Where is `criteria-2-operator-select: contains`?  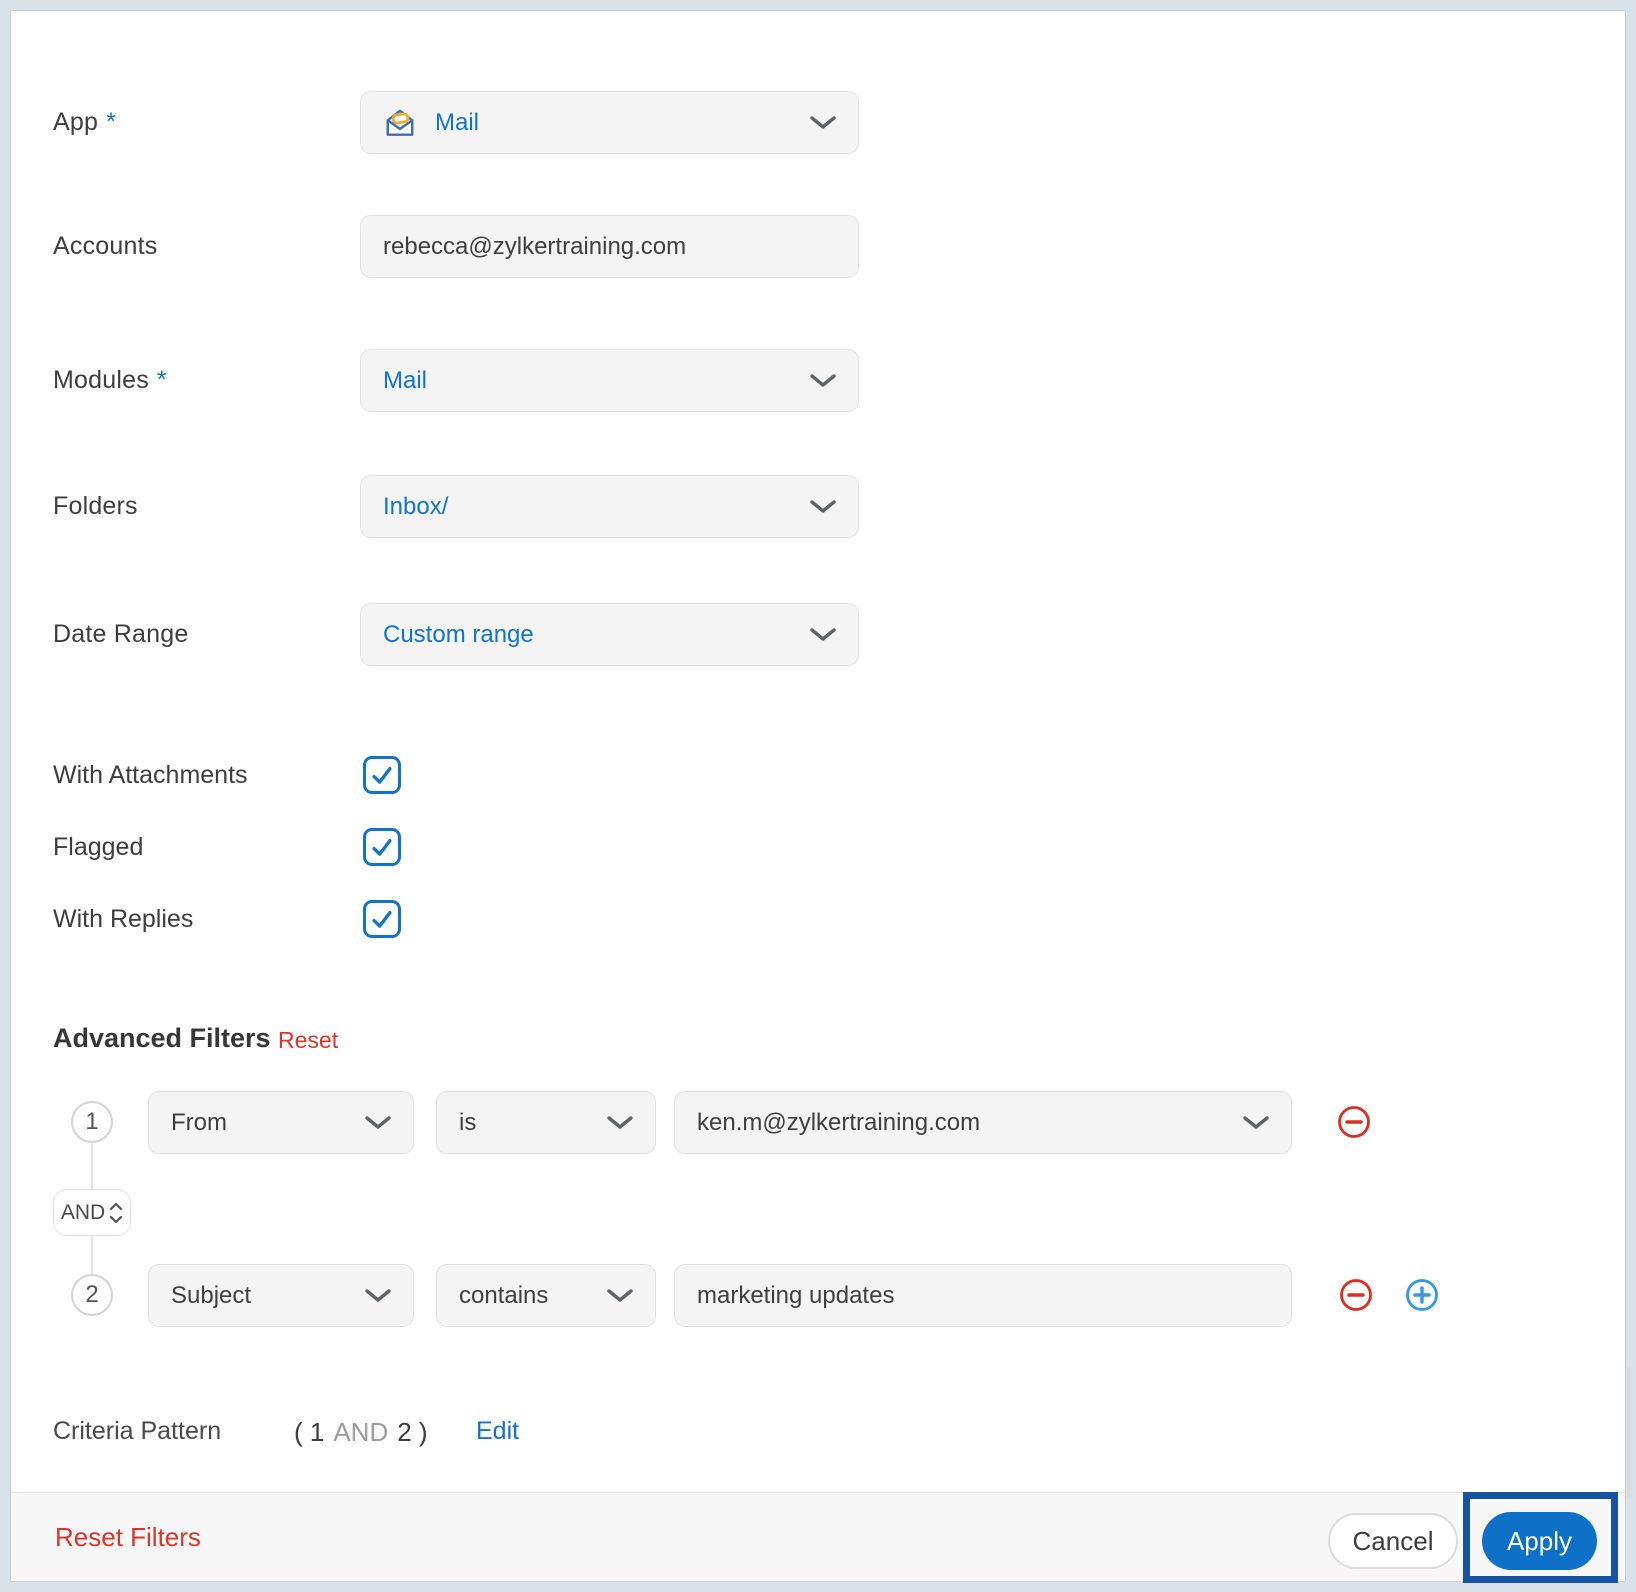
criteria-2-operator-select: contains is located at coordinates (546, 1295).